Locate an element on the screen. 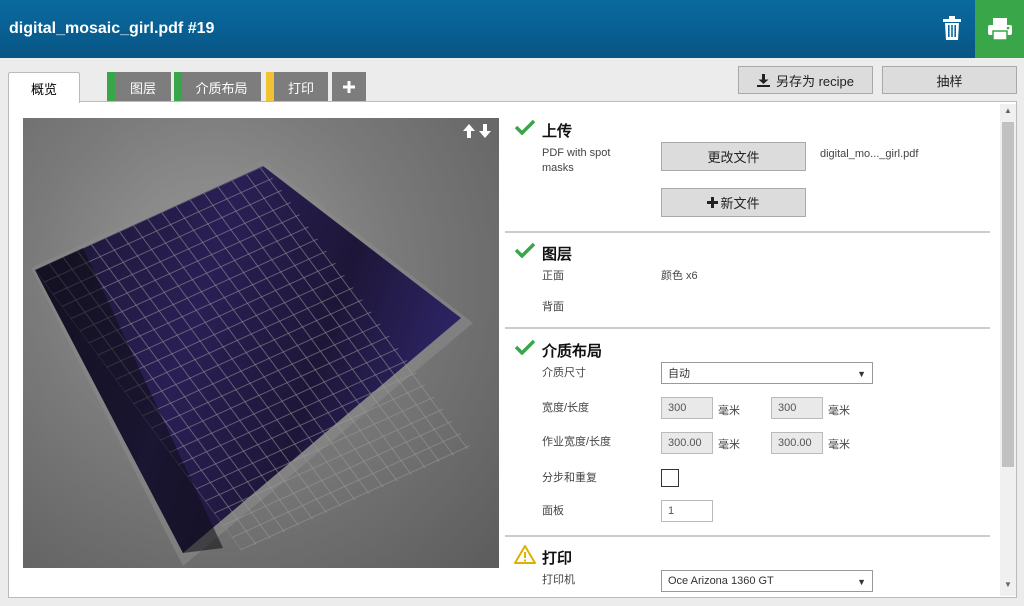 The height and width of the screenshot is (606, 1024). add-tab-button is located at coordinates (349, 87).